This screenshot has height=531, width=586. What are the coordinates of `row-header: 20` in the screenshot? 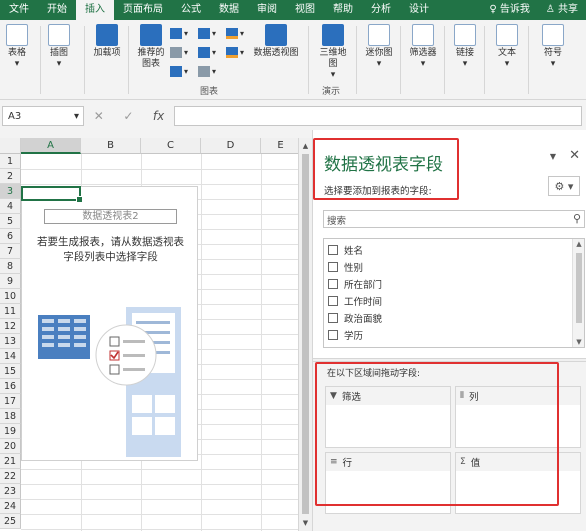 It's located at (10, 446).